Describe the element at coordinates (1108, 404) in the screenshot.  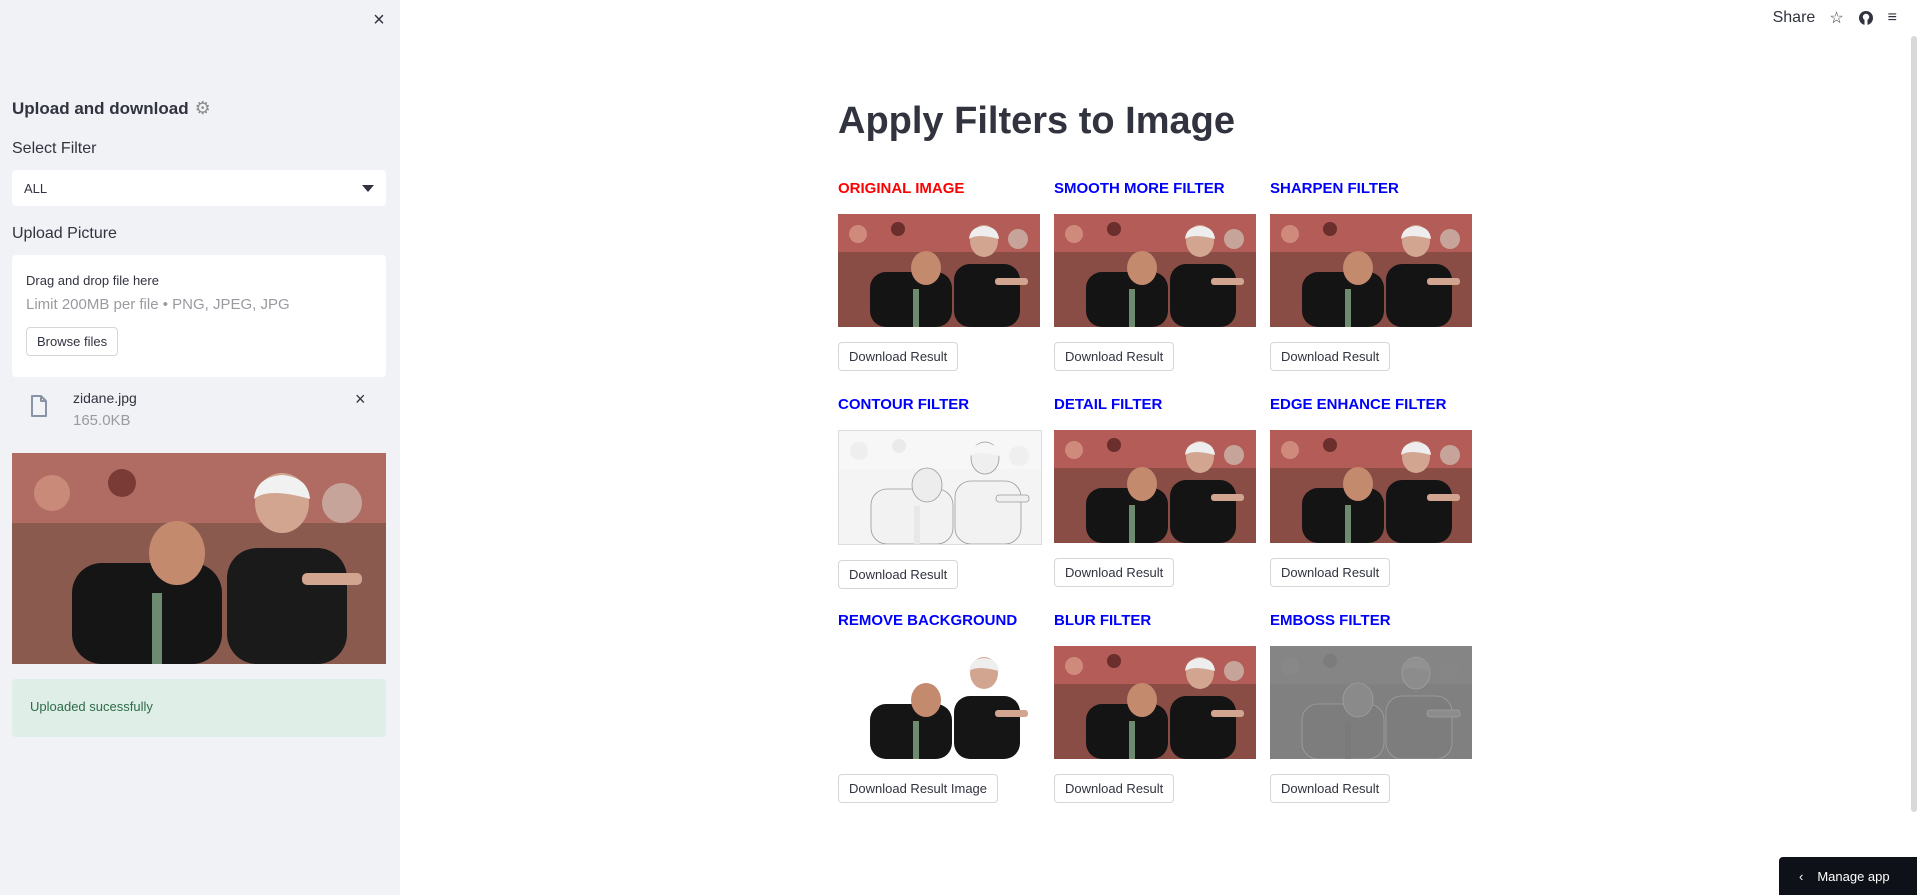
I see `filter-title: DETAIL FILTER` at that location.